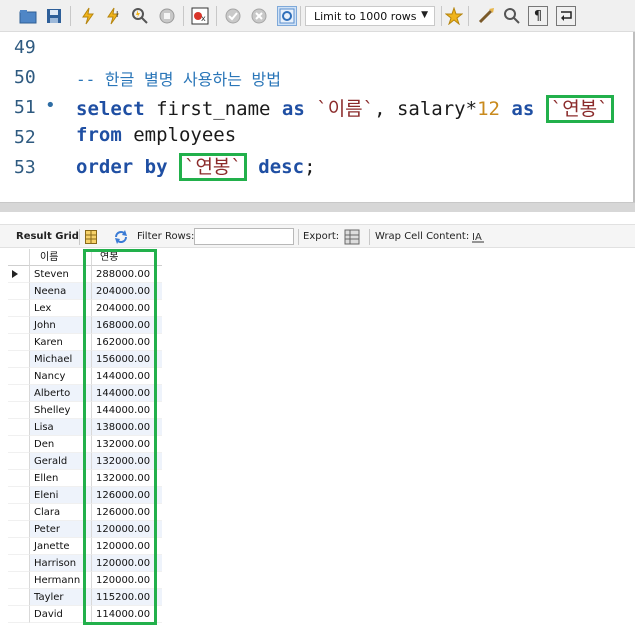 The image size is (635, 625). I want to click on execute-icon, so click(88, 16).